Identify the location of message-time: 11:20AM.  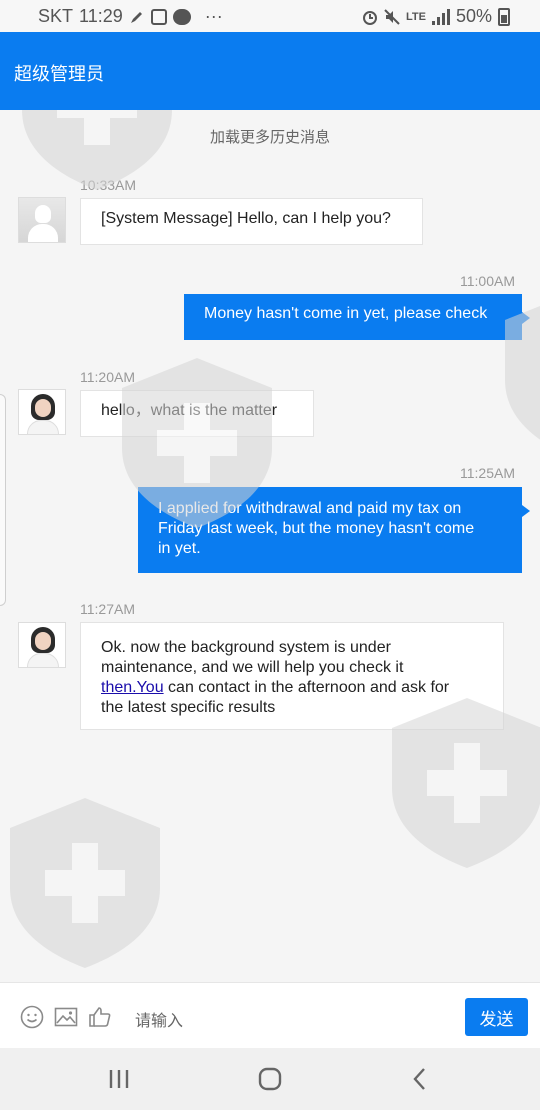
(107, 377).